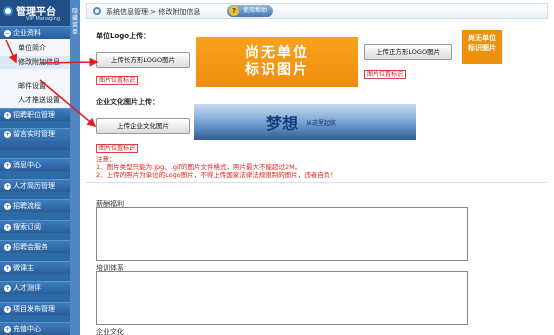 The image size is (554, 335). I want to click on menu-group-job-management: + 招聘职位管理, so click(35, 114).